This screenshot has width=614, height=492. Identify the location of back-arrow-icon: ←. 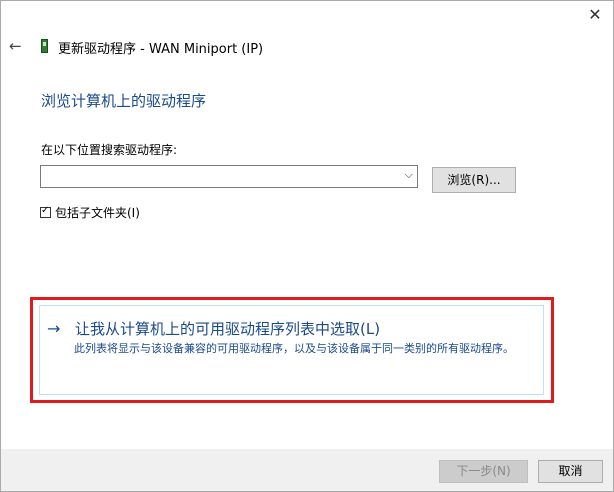
(15, 46).